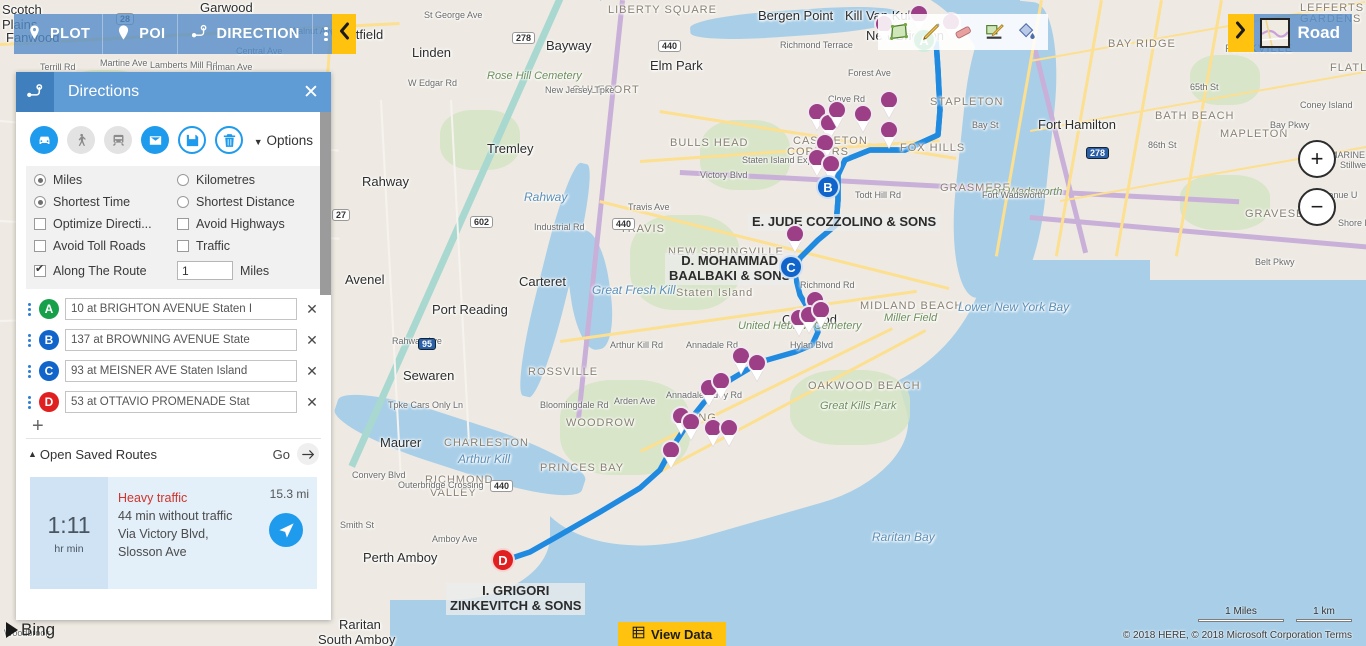 Image resolution: width=1366 pixels, height=646 pixels. I want to click on remove-waypoint-a: ✕, so click(312, 309).